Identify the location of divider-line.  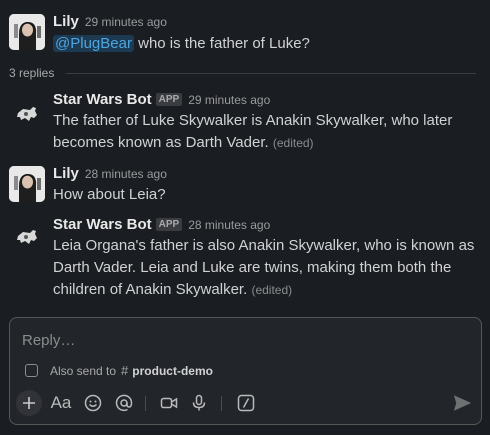
(271, 73).